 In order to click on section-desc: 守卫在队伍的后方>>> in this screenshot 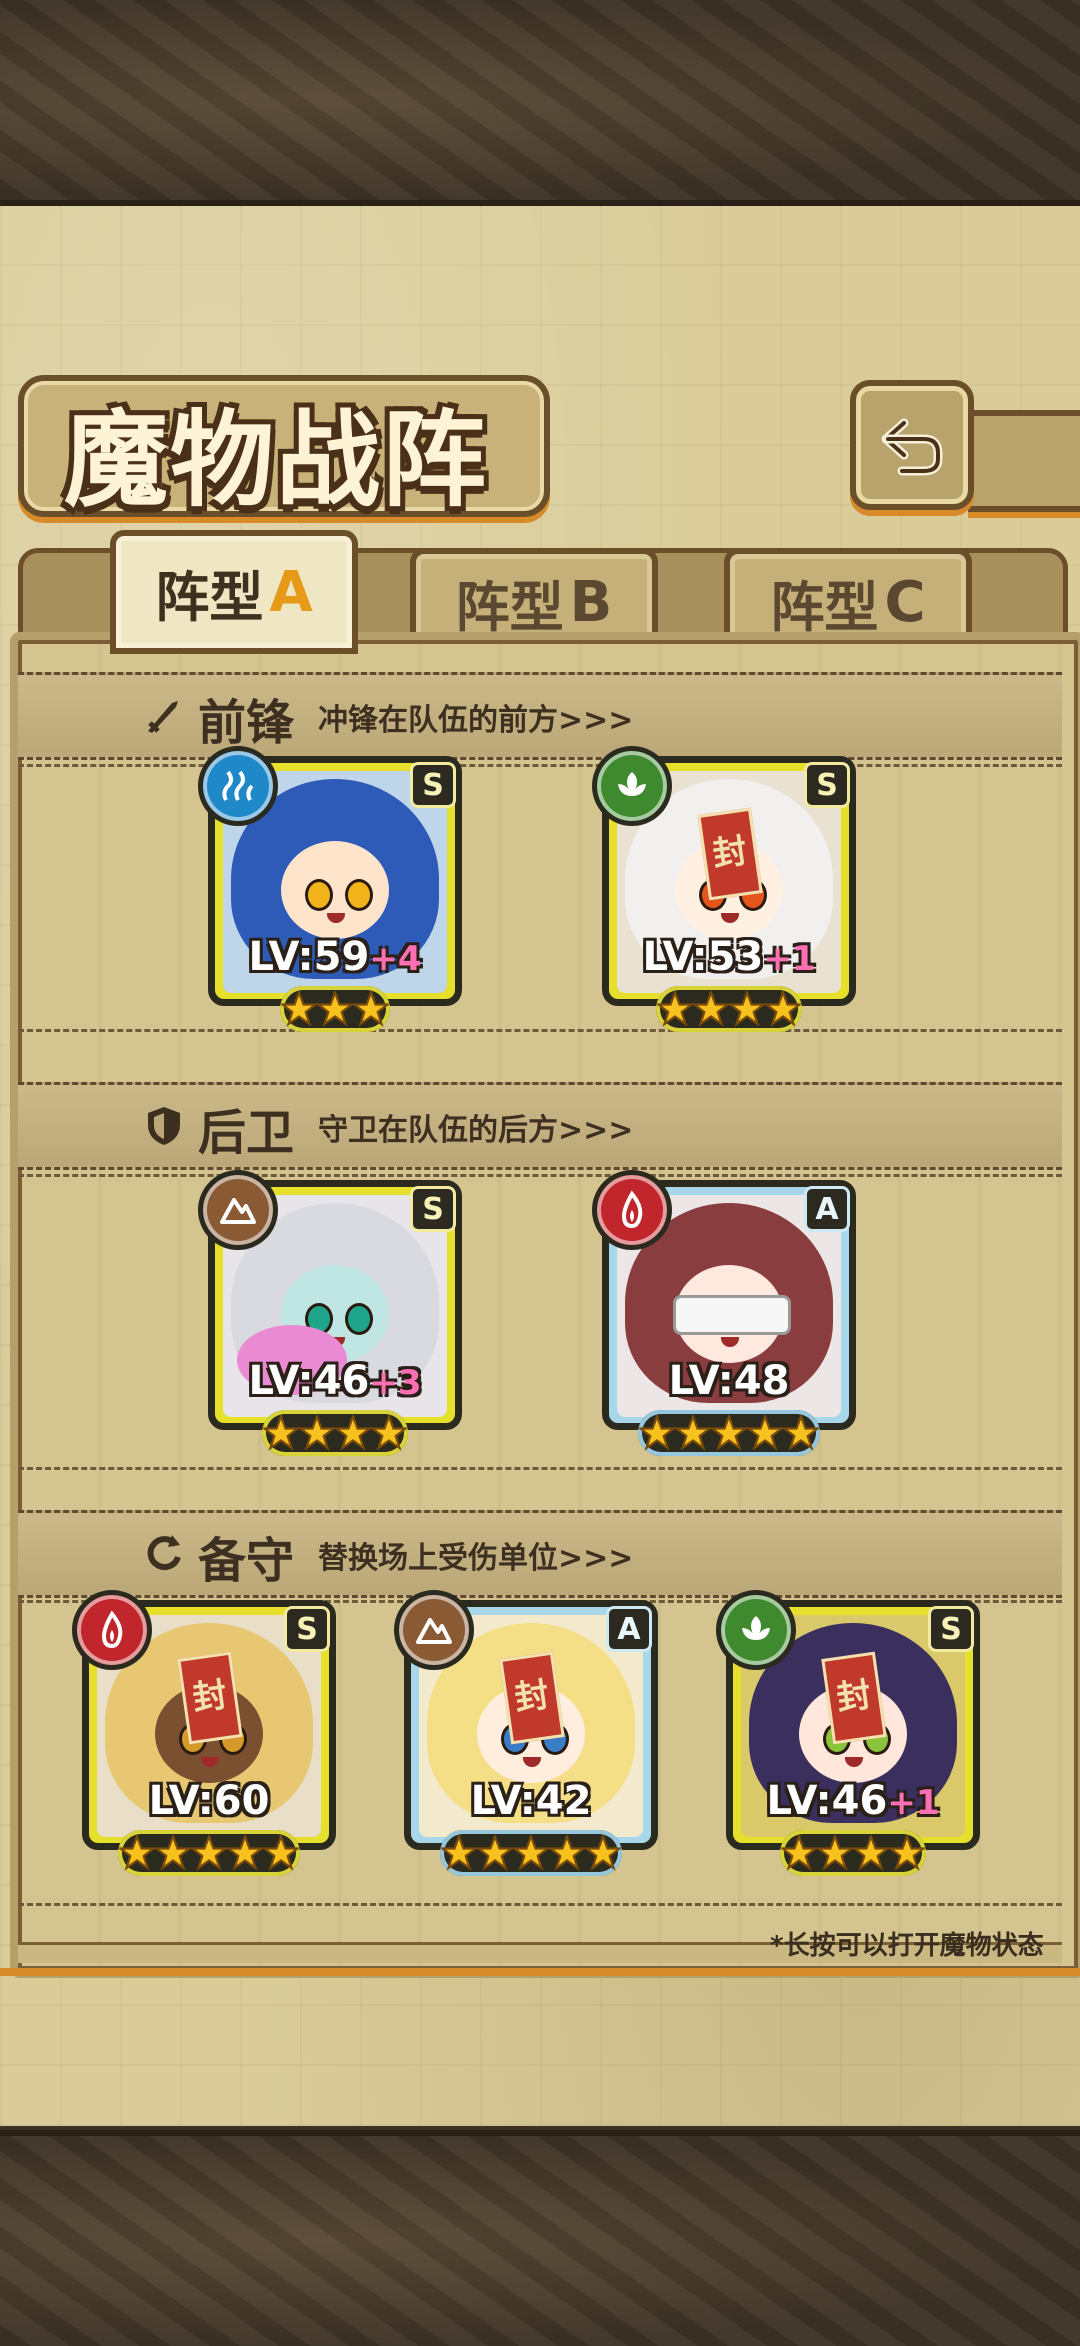, I will do `click(476, 1130)`.